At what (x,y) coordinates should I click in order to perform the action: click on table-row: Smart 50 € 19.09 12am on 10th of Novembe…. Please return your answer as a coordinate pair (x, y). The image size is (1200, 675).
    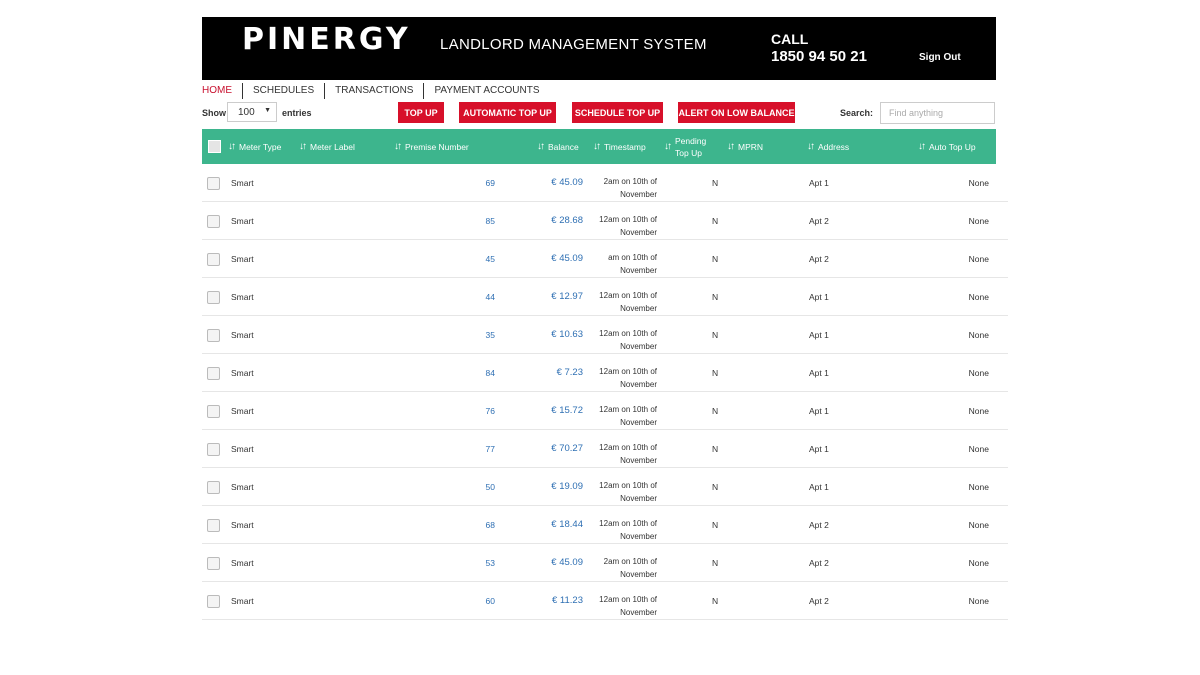
    Looking at the image, I should click on (605, 487).